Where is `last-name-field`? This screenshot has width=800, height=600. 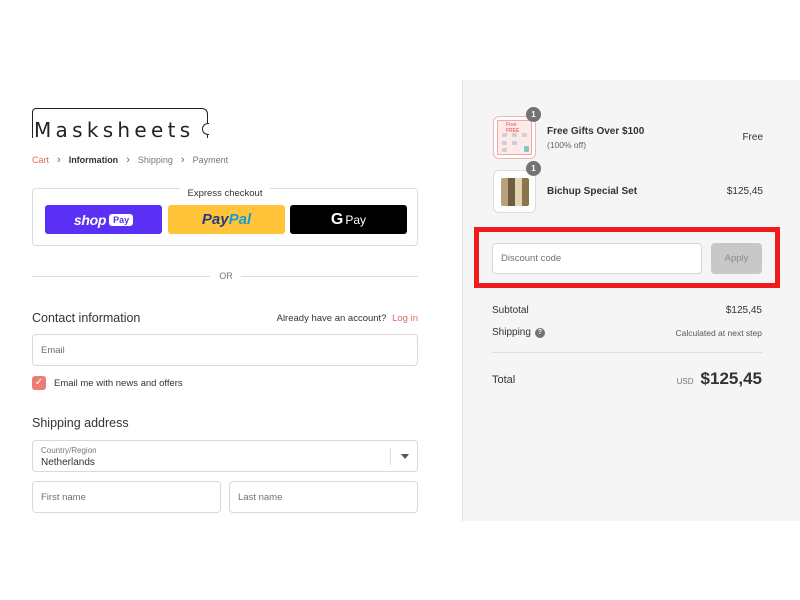
last-name-field is located at coordinates (323, 497).